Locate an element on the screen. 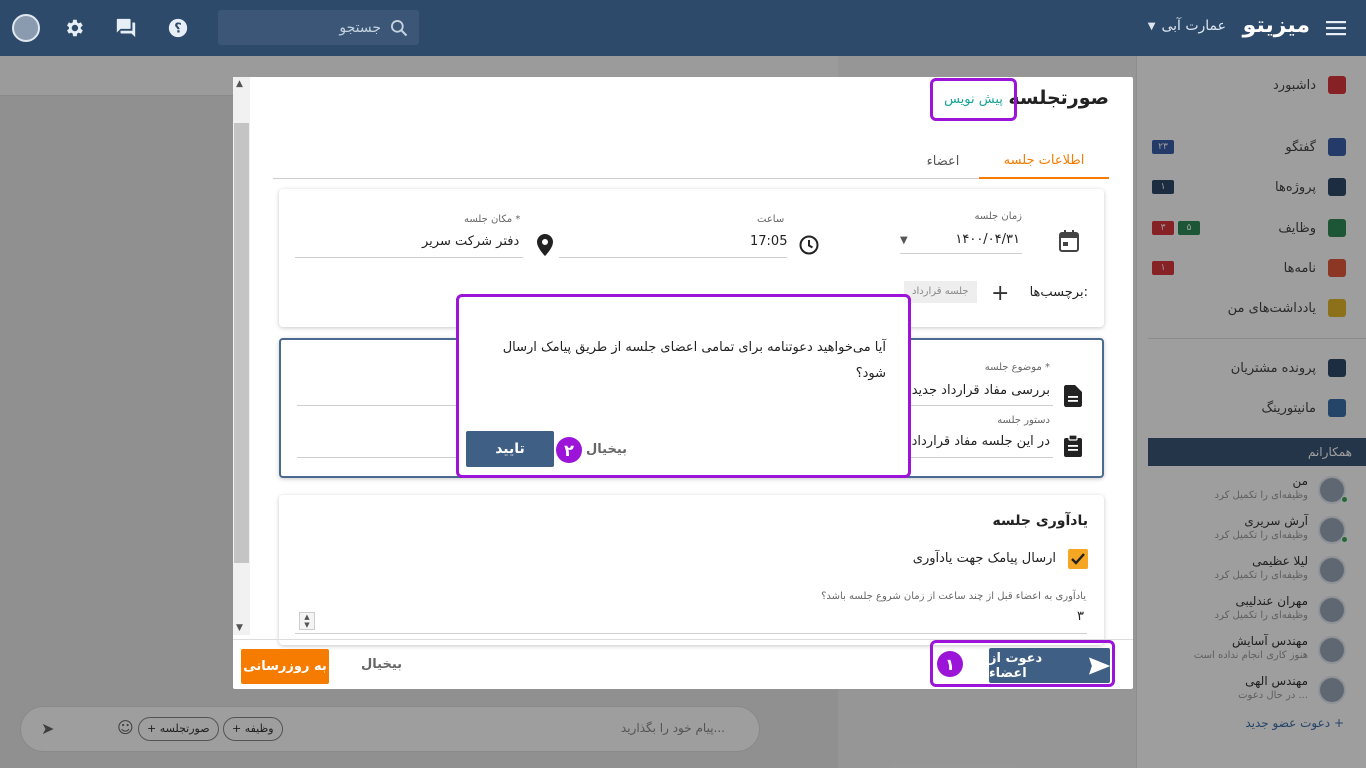 The image size is (1366, 768). meeting-time-value: ۱۴۰۰/۰۴/۳۱ is located at coordinates (987, 239).